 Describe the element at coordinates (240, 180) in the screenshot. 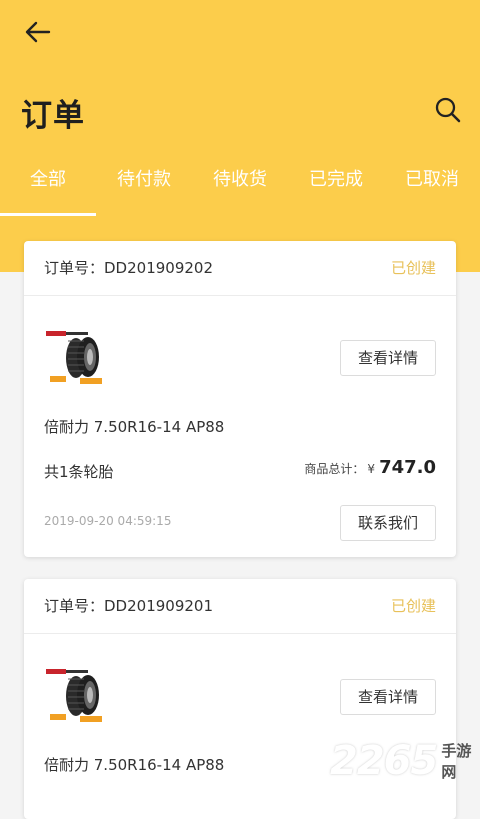

I see `tab-pending-receipt: 待收货` at that location.